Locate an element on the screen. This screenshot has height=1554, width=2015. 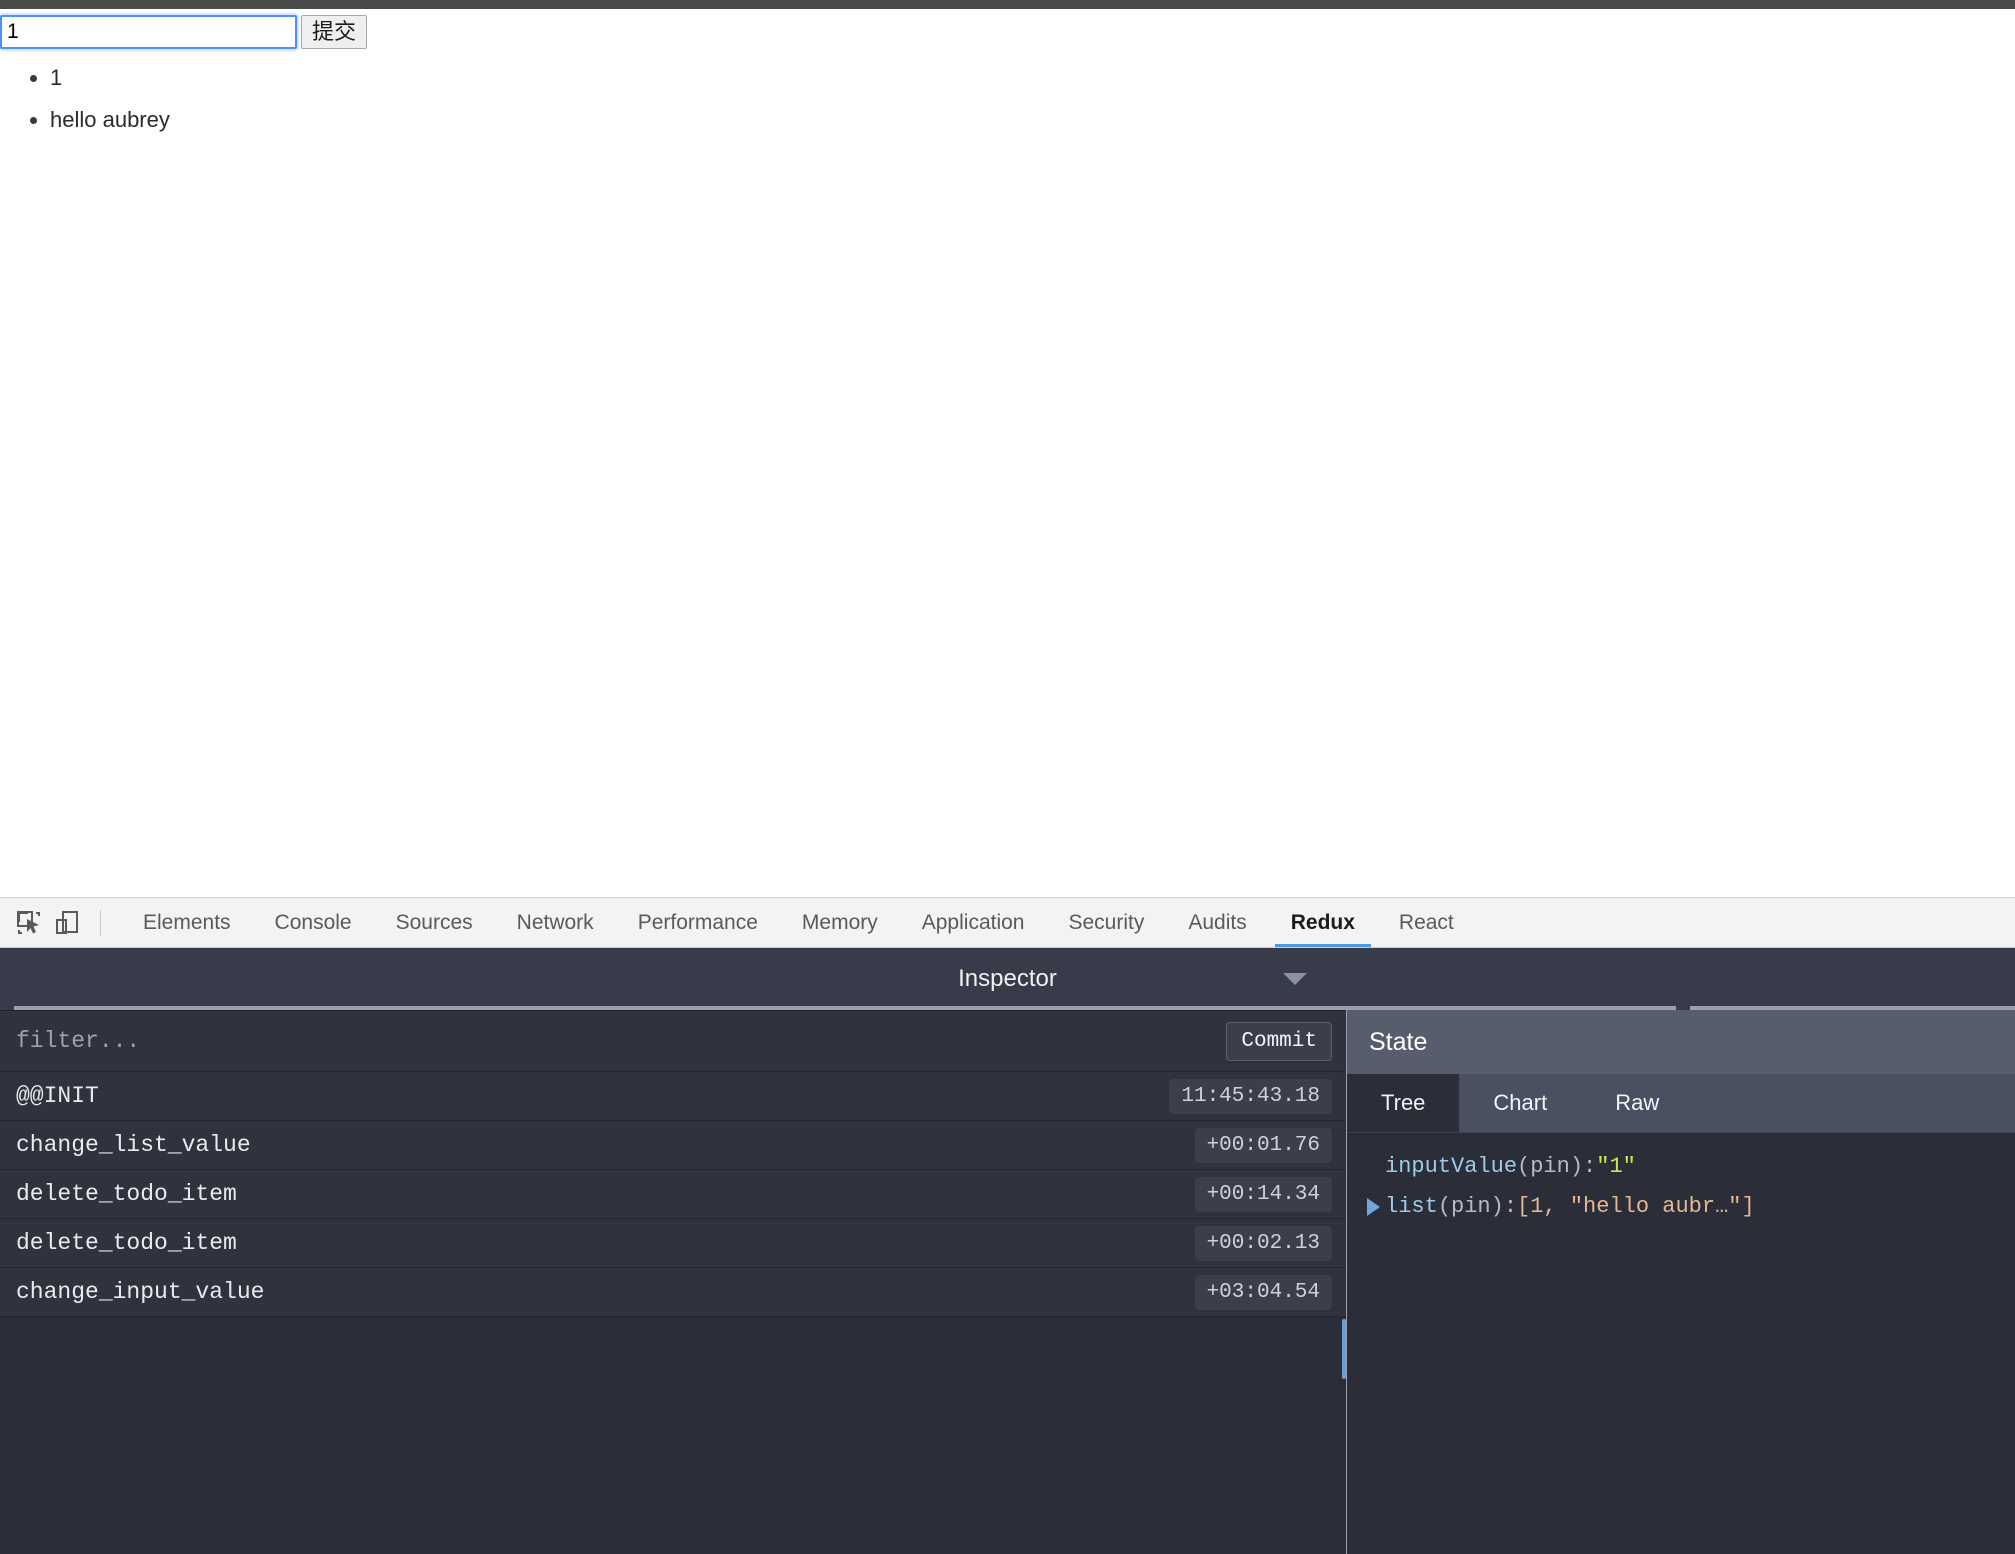
inspect-element-icon is located at coordinates (29, 923).